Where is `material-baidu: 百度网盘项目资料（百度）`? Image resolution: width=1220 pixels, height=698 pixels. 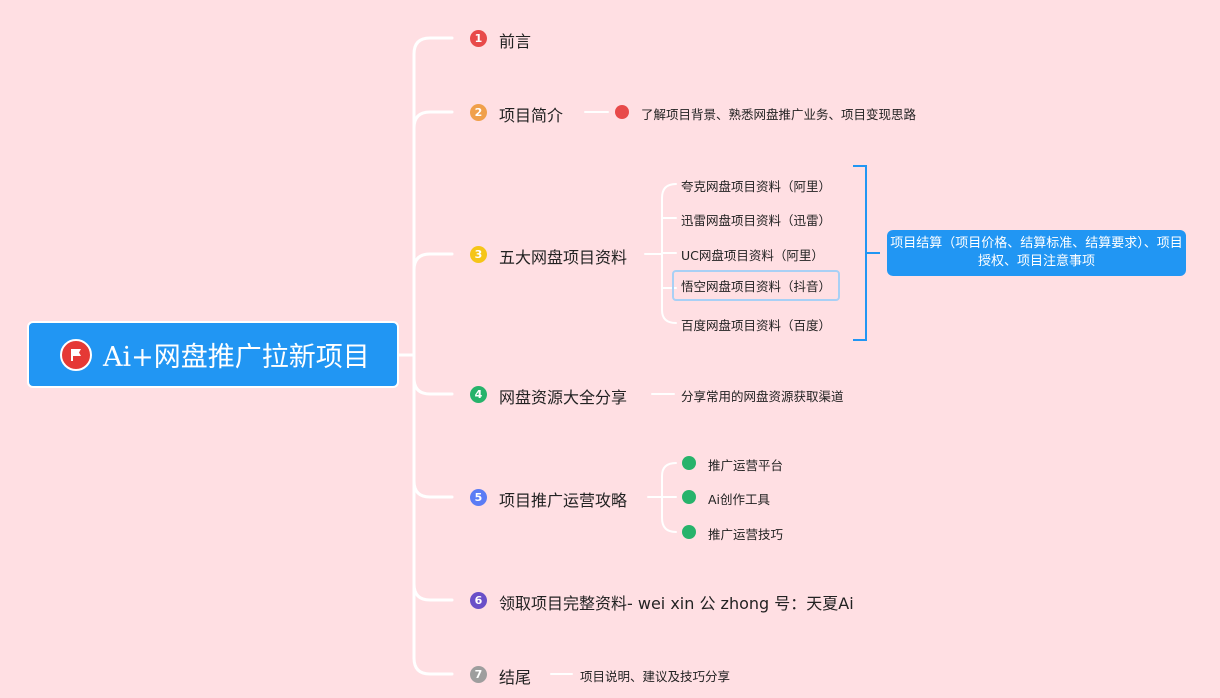
material-baidu: 百度网盘项目资料（百度） is located at coordinates (756, 324).